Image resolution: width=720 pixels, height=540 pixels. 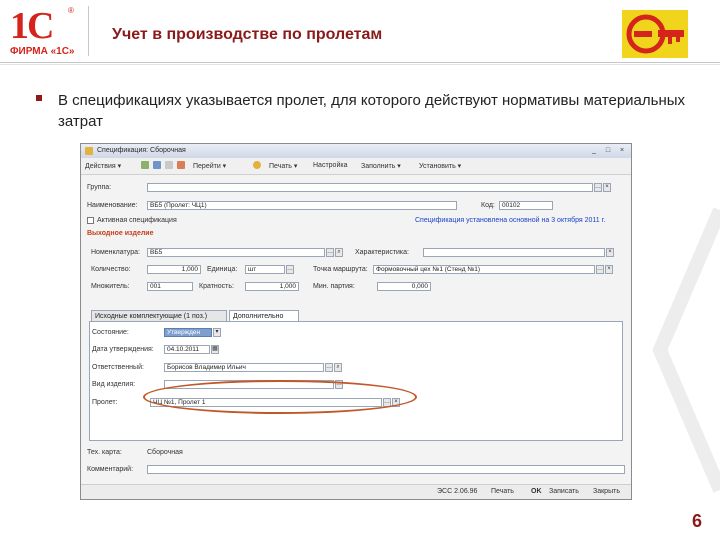 I want to click on window-titlebar: Спецификация: Сборочная _ □ ×, so click(x=356, y=151).